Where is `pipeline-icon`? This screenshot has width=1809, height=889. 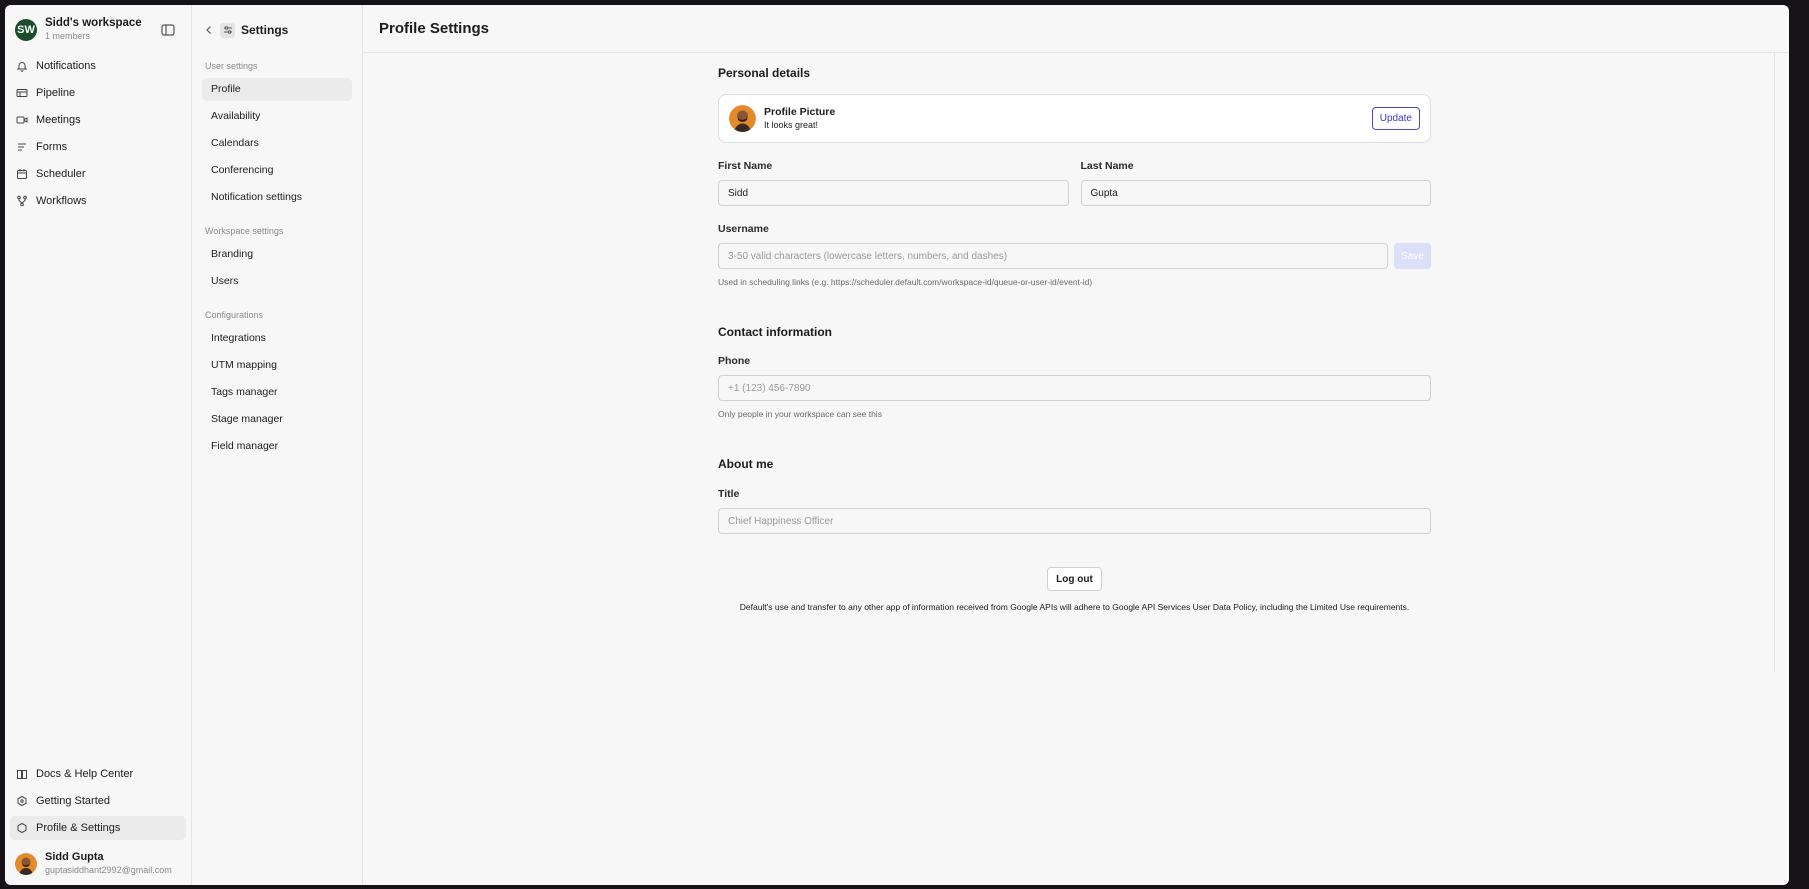
pipeline-icon is located at coordinates (22, 93).